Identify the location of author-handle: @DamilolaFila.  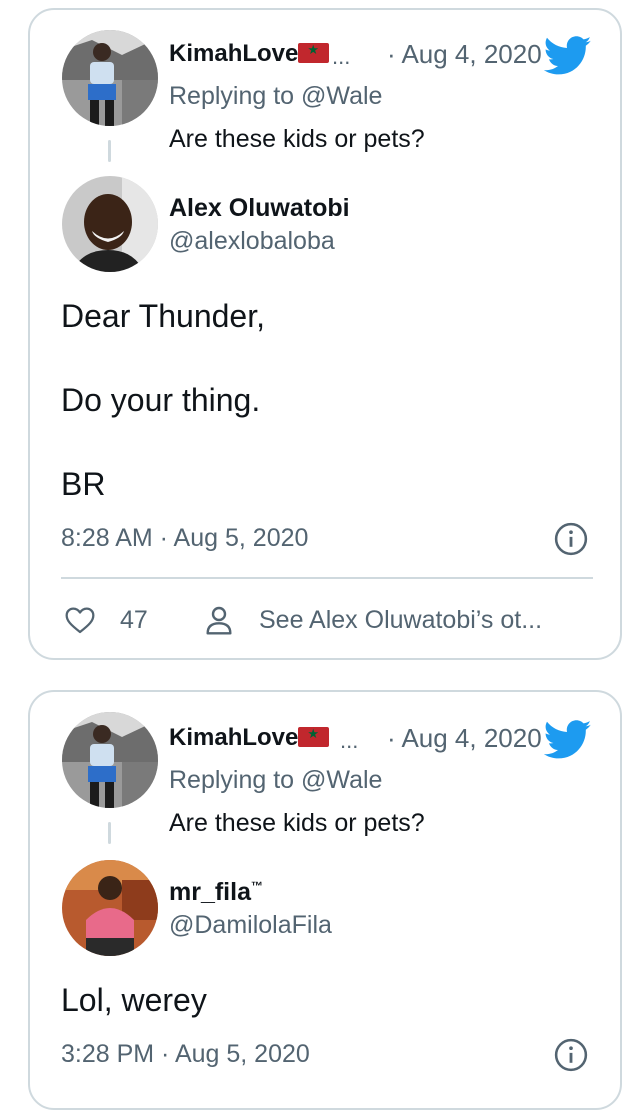
(250, 925).